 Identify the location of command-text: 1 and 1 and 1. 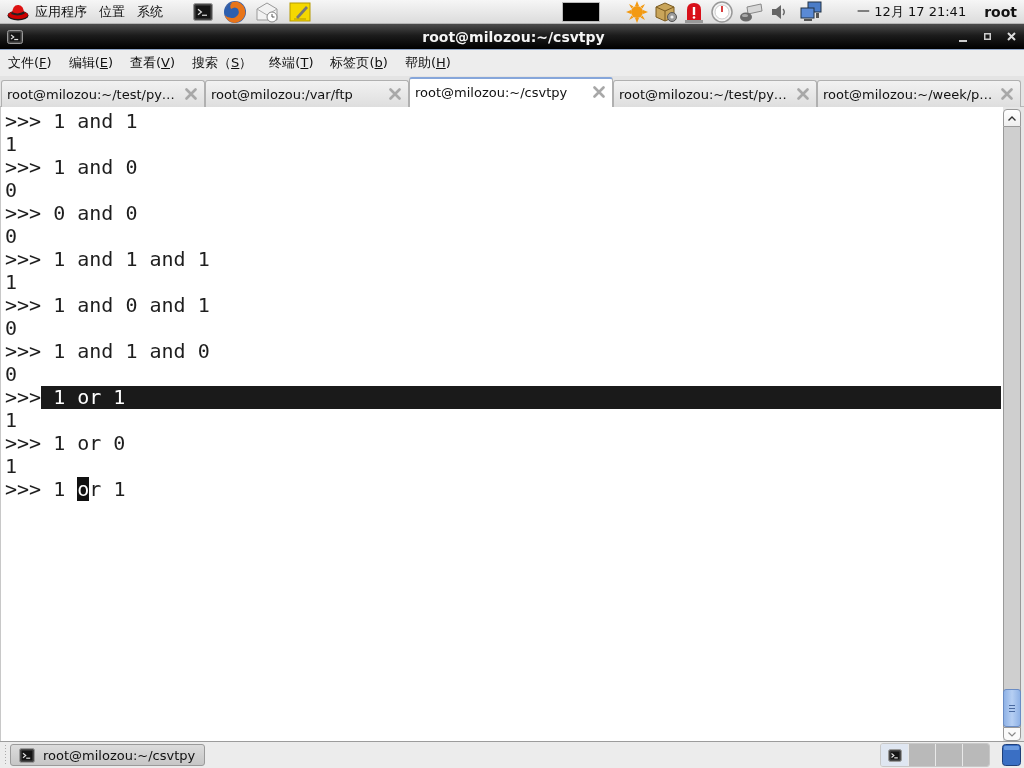
(131, 259).